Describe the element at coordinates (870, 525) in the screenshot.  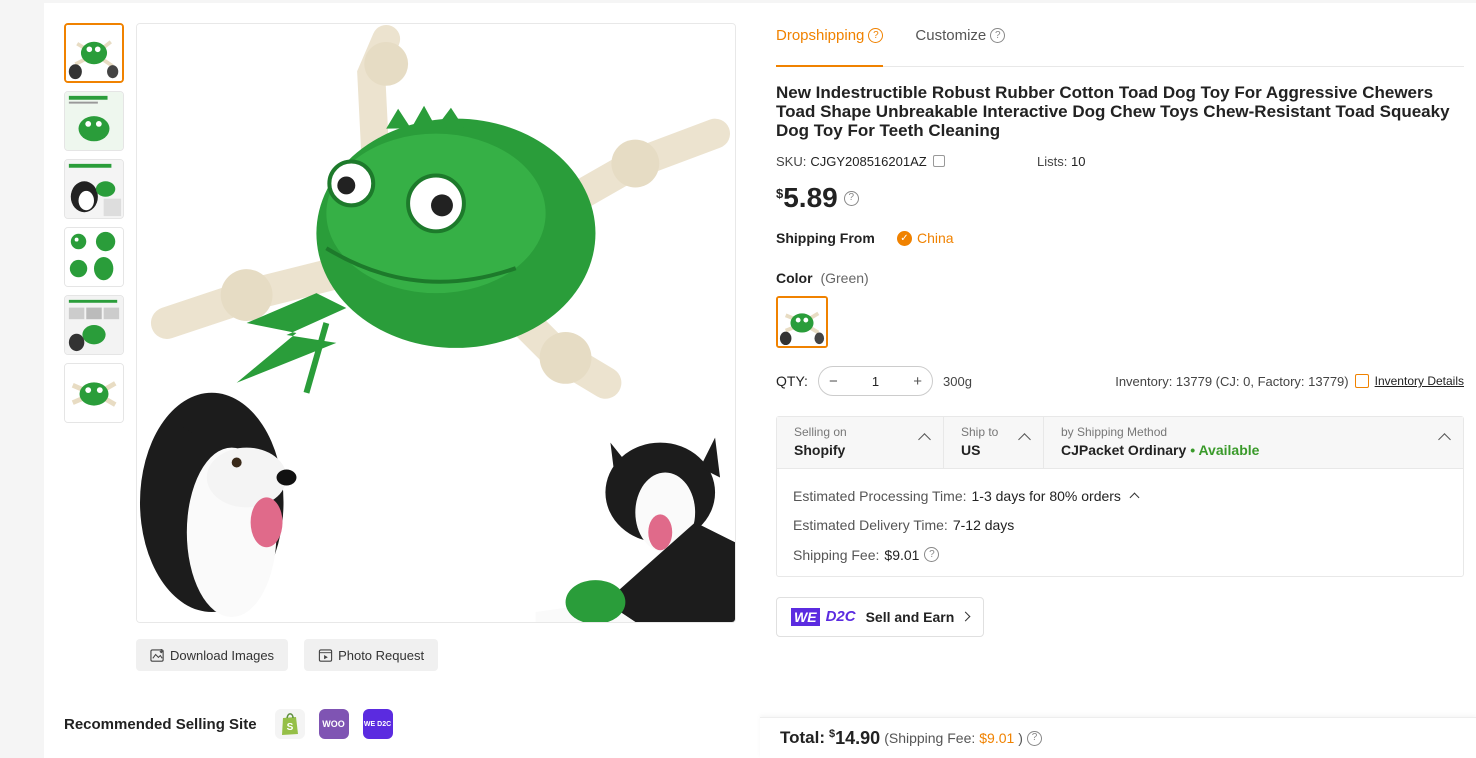
I see `delivery-time-label: Estimated Delivery Time:` at that location.